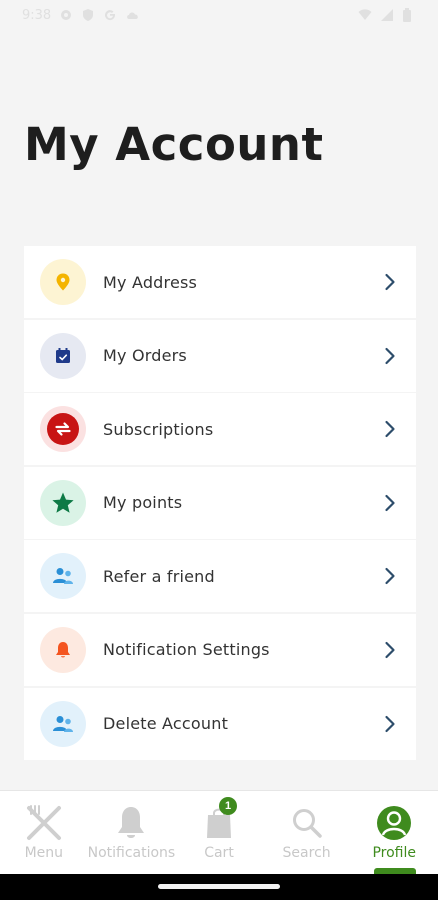  Describe the element at coordinates (63, 429) in the screenshot. I see `repeat-icon` at that location.